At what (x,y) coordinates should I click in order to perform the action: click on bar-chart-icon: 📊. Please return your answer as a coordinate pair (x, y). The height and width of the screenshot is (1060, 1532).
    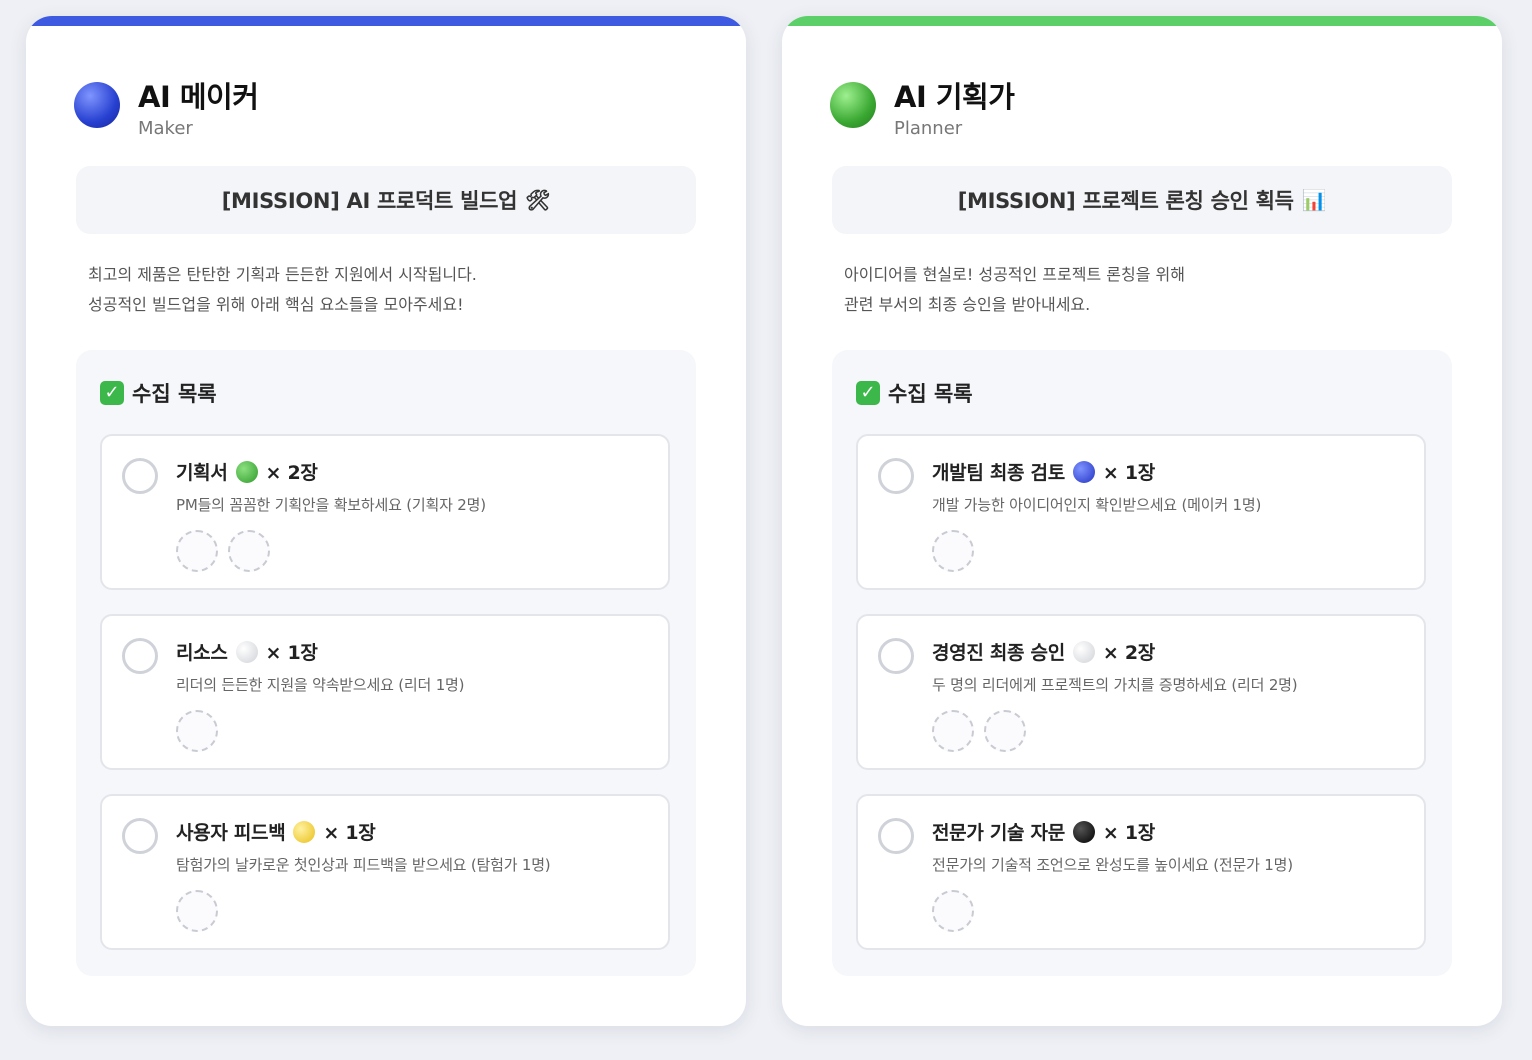
    Looking at the image, I should click on (1314, 200).